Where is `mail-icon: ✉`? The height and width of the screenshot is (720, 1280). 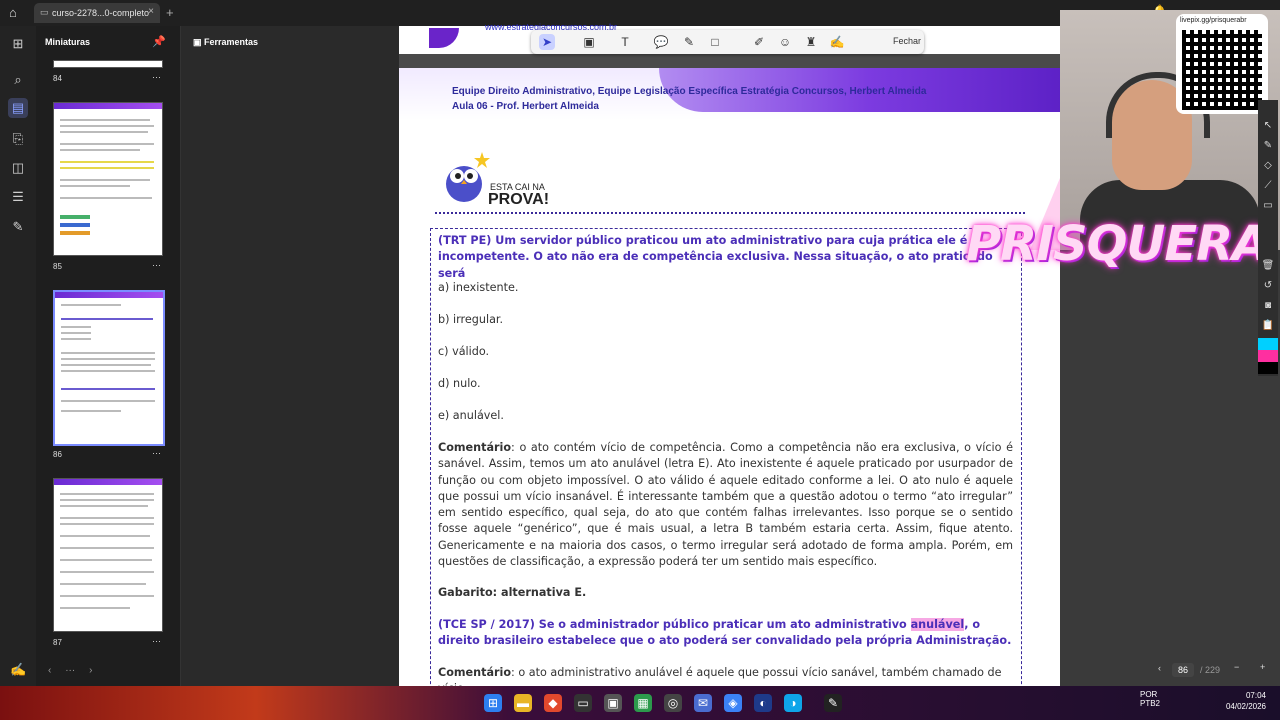
mail-icon: ✉ is located at coordinates (703, 703).